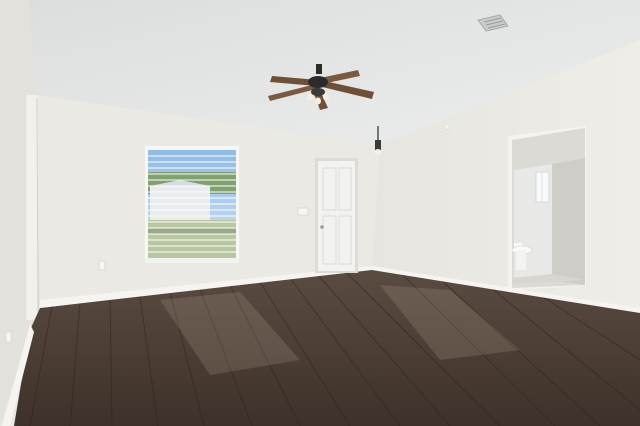 The height and width of the screenshot is (426, 640). What do you see at coordinates (102, 265) in the screenshot?
I see `outlet` at bounding box center [102, 265].